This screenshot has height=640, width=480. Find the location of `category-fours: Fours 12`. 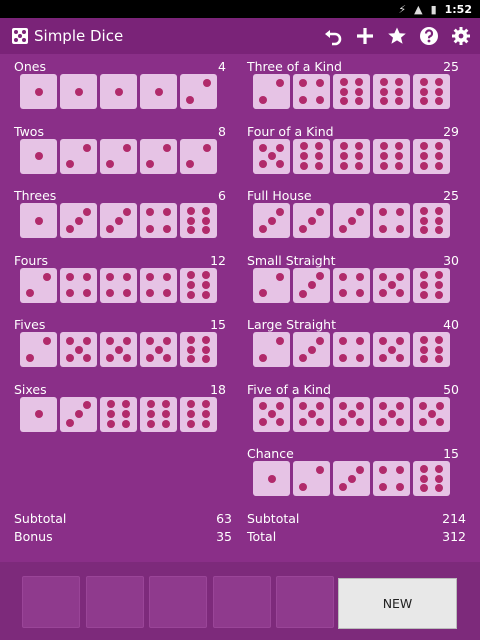

category-fours: Fours 12 is located at coordinates (120, 283).